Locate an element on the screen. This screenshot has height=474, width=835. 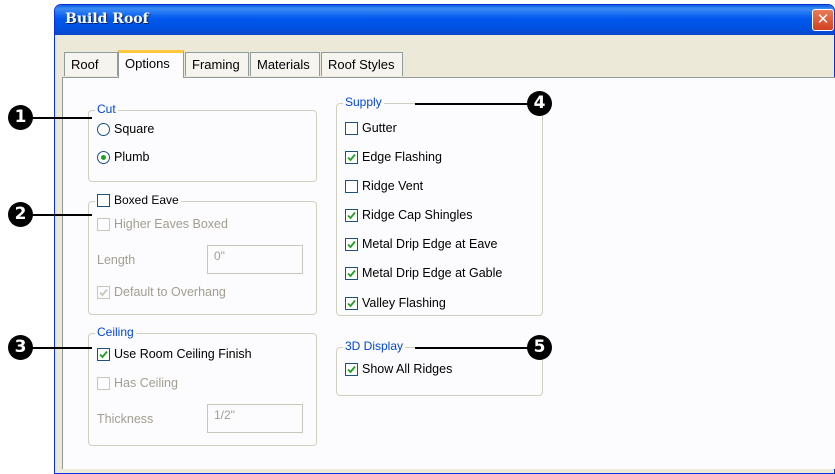
tab-framing: Framing is located at coordinates (217, 64).